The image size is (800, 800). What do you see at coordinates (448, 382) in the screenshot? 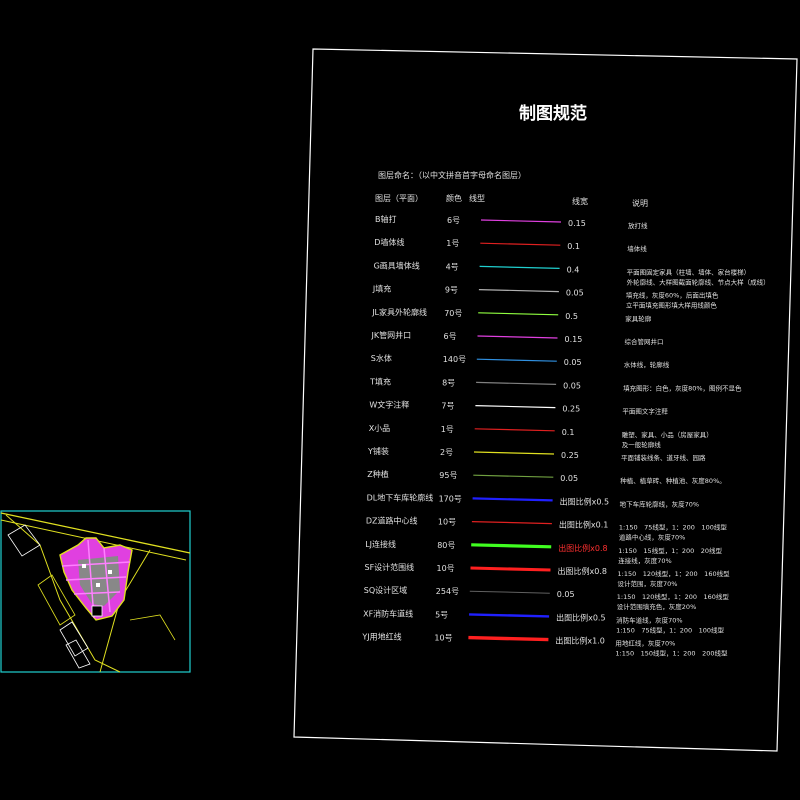
I see `layer-color-number: 8号` at bounding box center [448, 382].